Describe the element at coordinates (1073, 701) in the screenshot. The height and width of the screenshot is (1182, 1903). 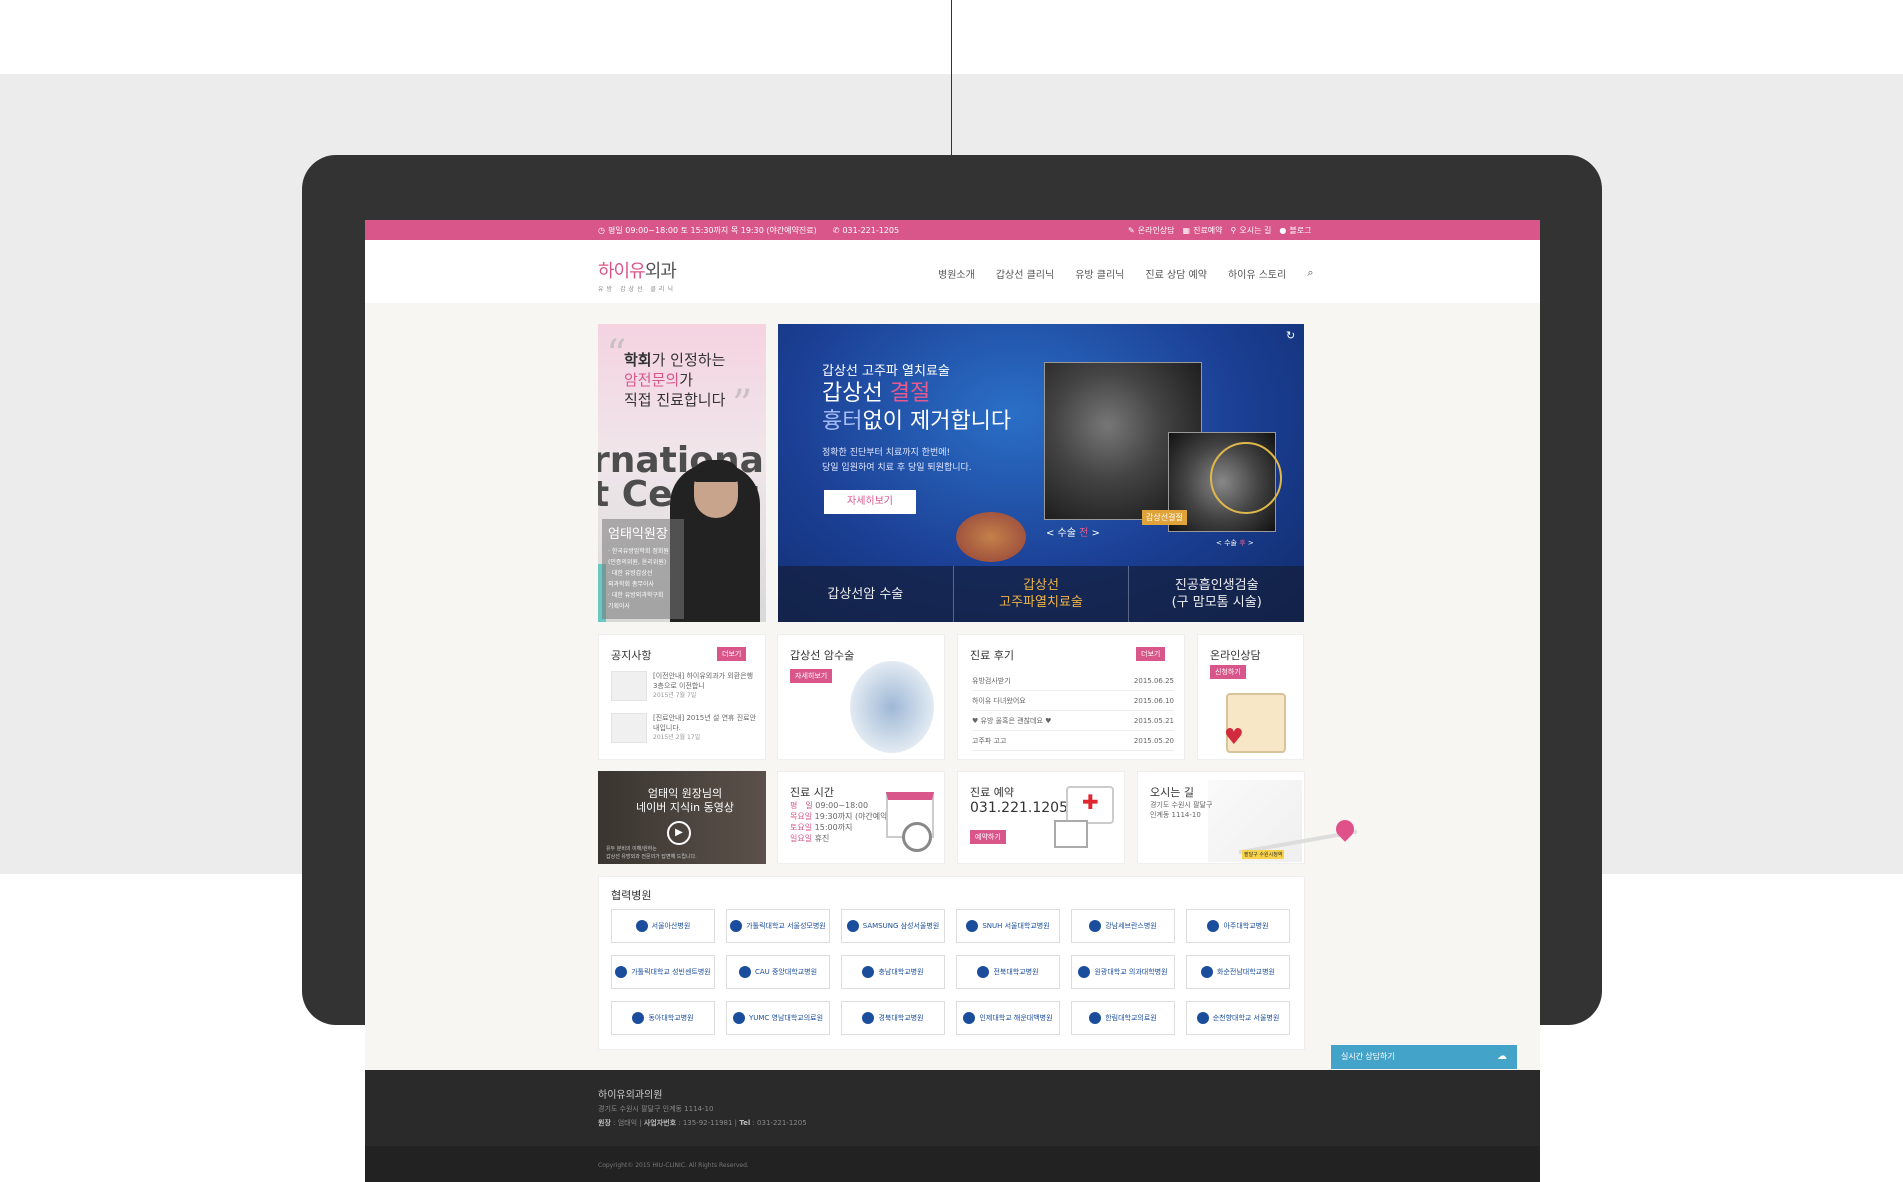
I see `table-row: 하이유 다녀왔어요 2015.06.10` at that location.